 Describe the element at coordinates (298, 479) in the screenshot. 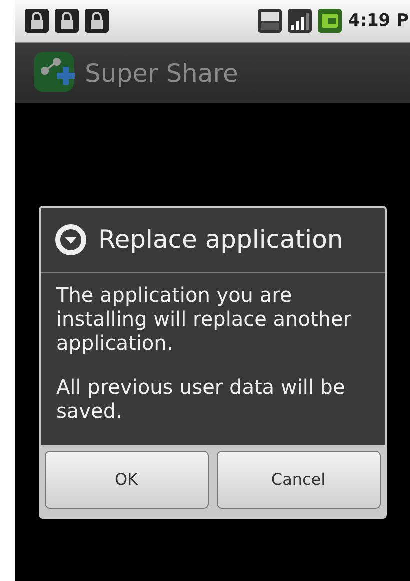

I see `cancel-button: Cancel` at that location.